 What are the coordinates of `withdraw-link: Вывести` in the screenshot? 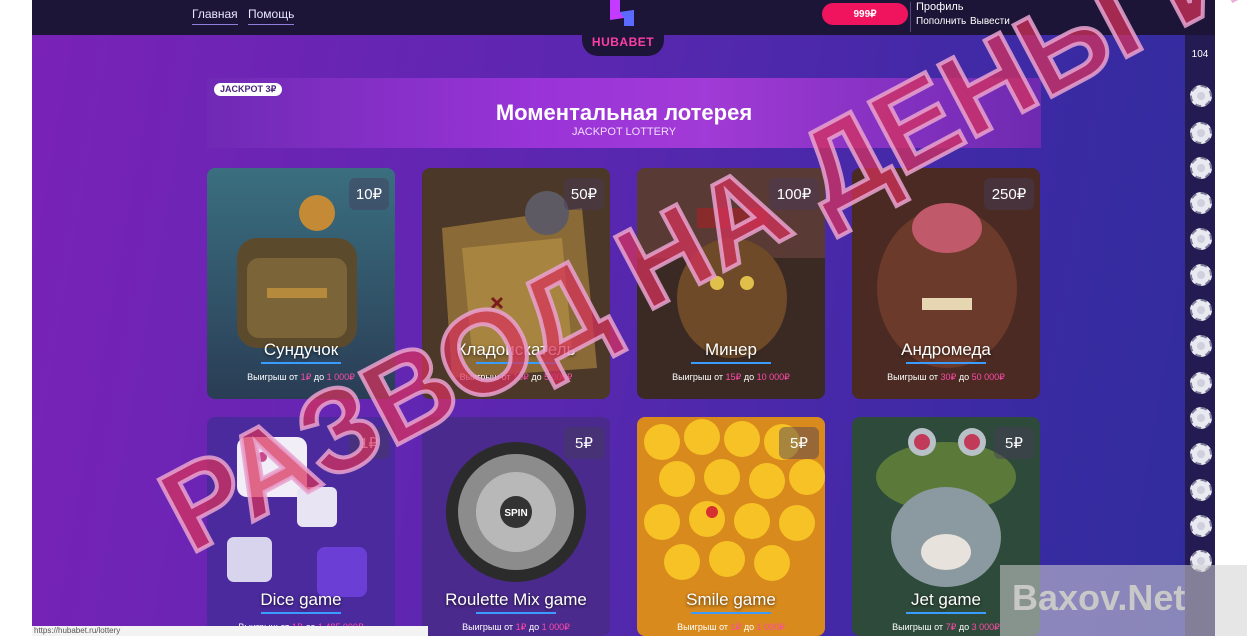 It's located at (990, 21).